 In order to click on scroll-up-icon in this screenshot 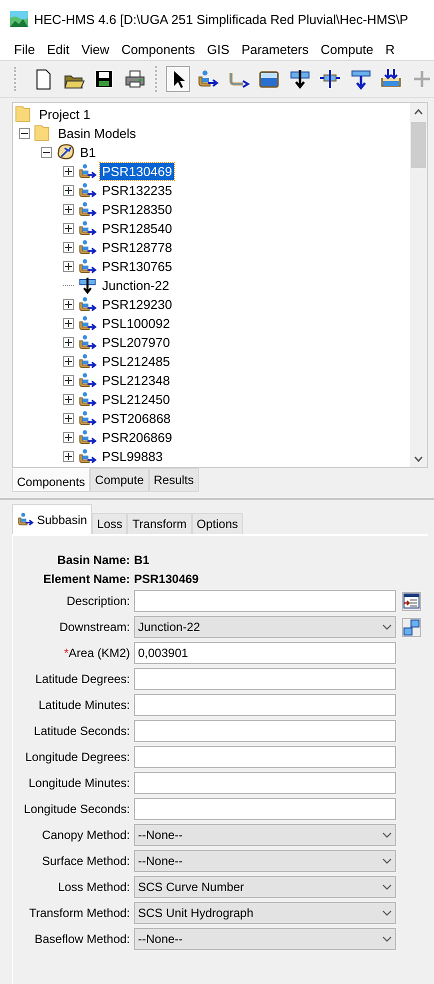, I will do `click(418, 111)`.